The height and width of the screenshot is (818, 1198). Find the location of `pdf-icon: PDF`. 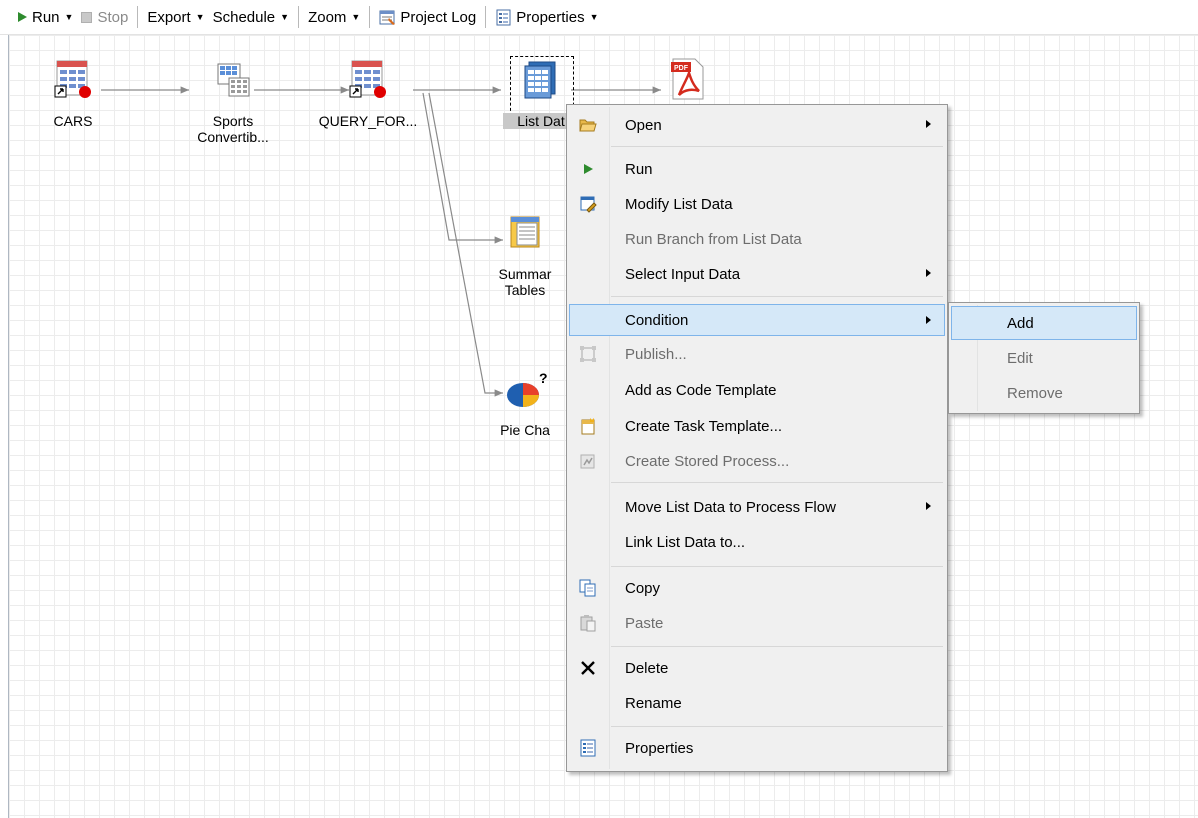

pdf-icon: PDF is located at coordinates (687, 79).